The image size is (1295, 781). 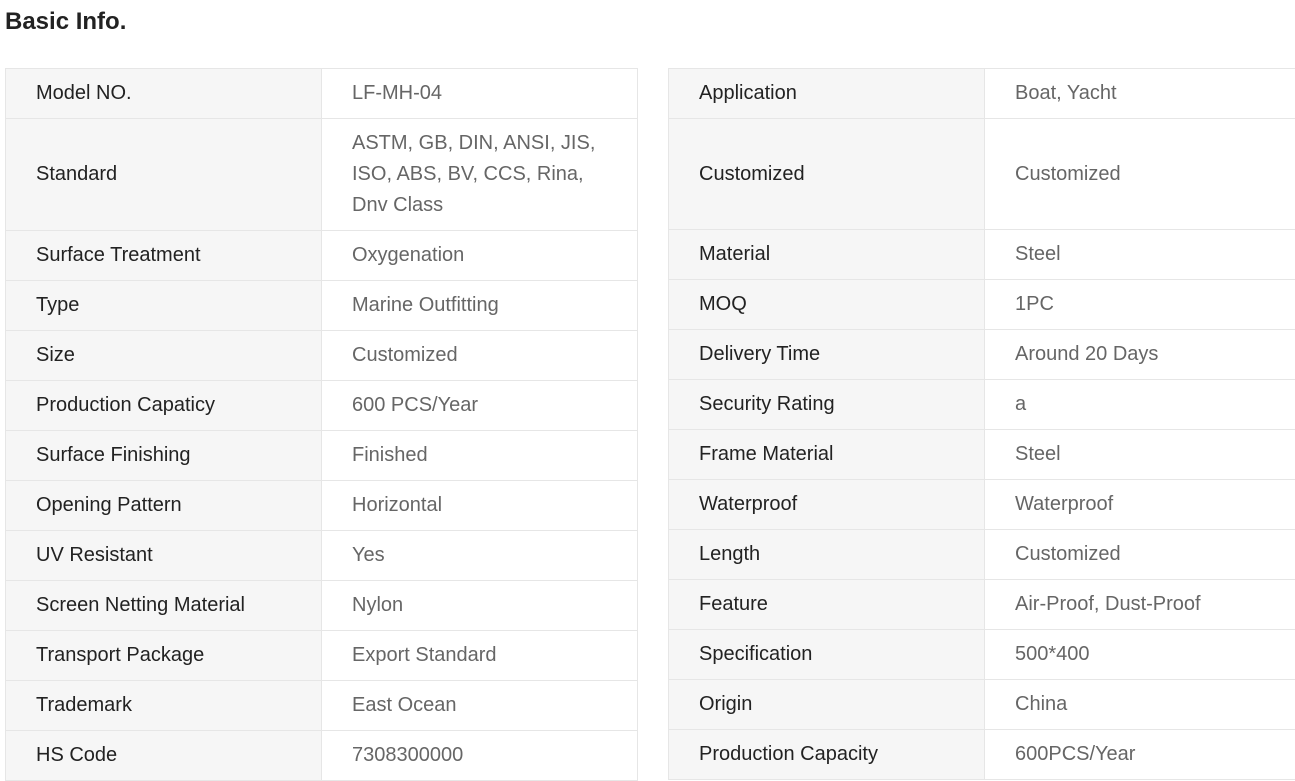 I want to click on table-row: Screen Netting Material Nylon, so click(x=322, y=606).